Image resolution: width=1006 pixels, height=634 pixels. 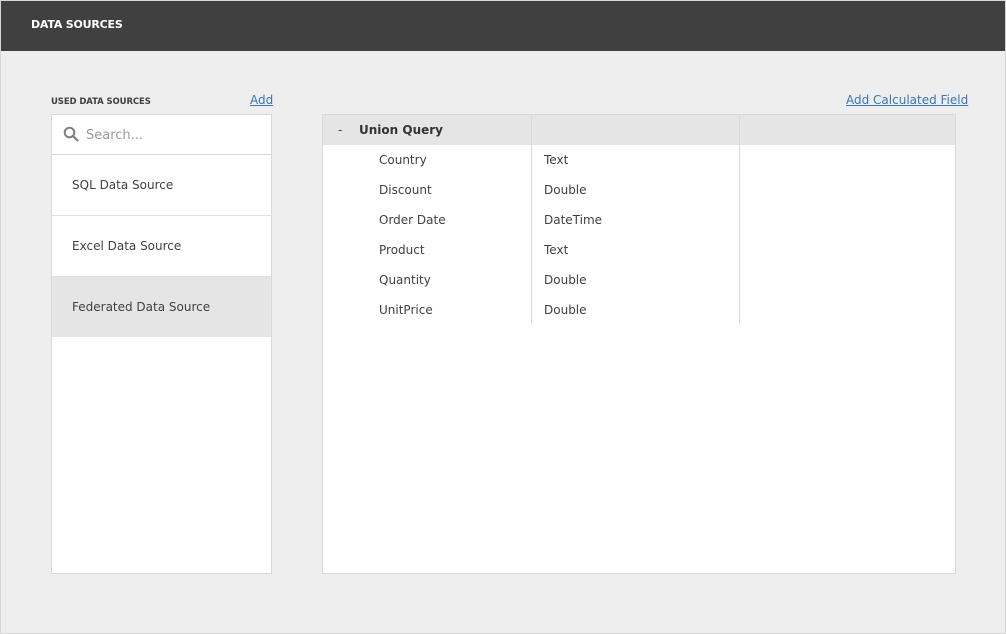 I want to click on field-row: Quantity Double, so click(x=639, y=280).